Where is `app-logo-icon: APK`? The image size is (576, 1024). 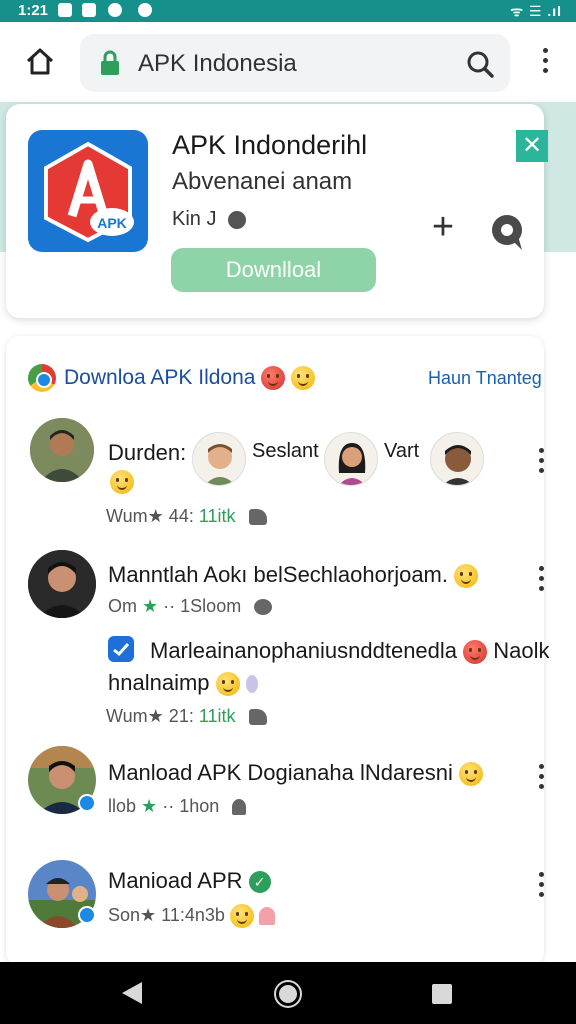
app-logo-icon: APK is located at coordinates (89, 192).